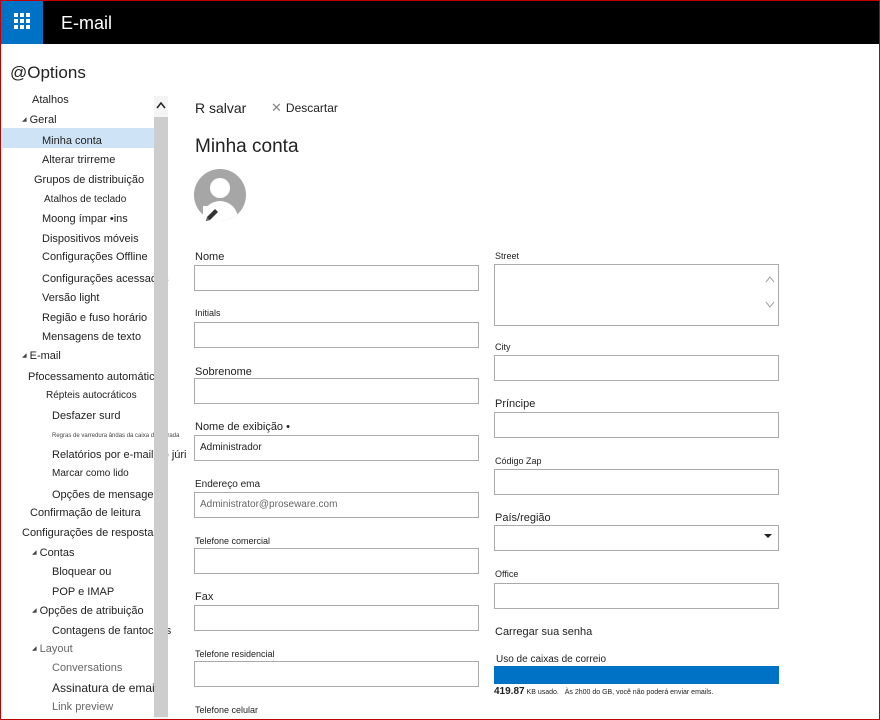 The height and width of the screenshot is (720, 880). What do you see at coordinates (336, 674) in the screenshot?
I see `home-phone-input` at bounding box center [336, 674].